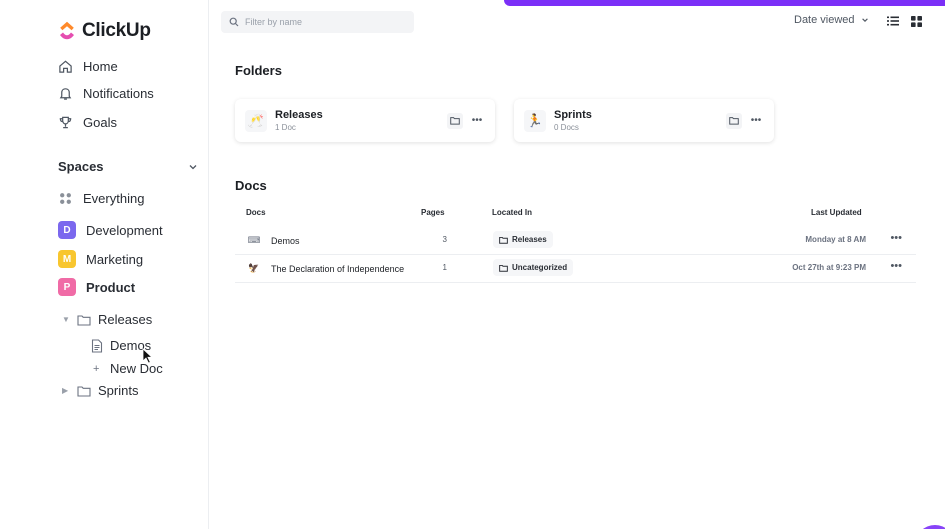 This screenshot has width=945, height=529. What do you see at coordinates (930, 527) in the screenshot?
I see `corner-accent-shape` at bounding box center [930, 527].